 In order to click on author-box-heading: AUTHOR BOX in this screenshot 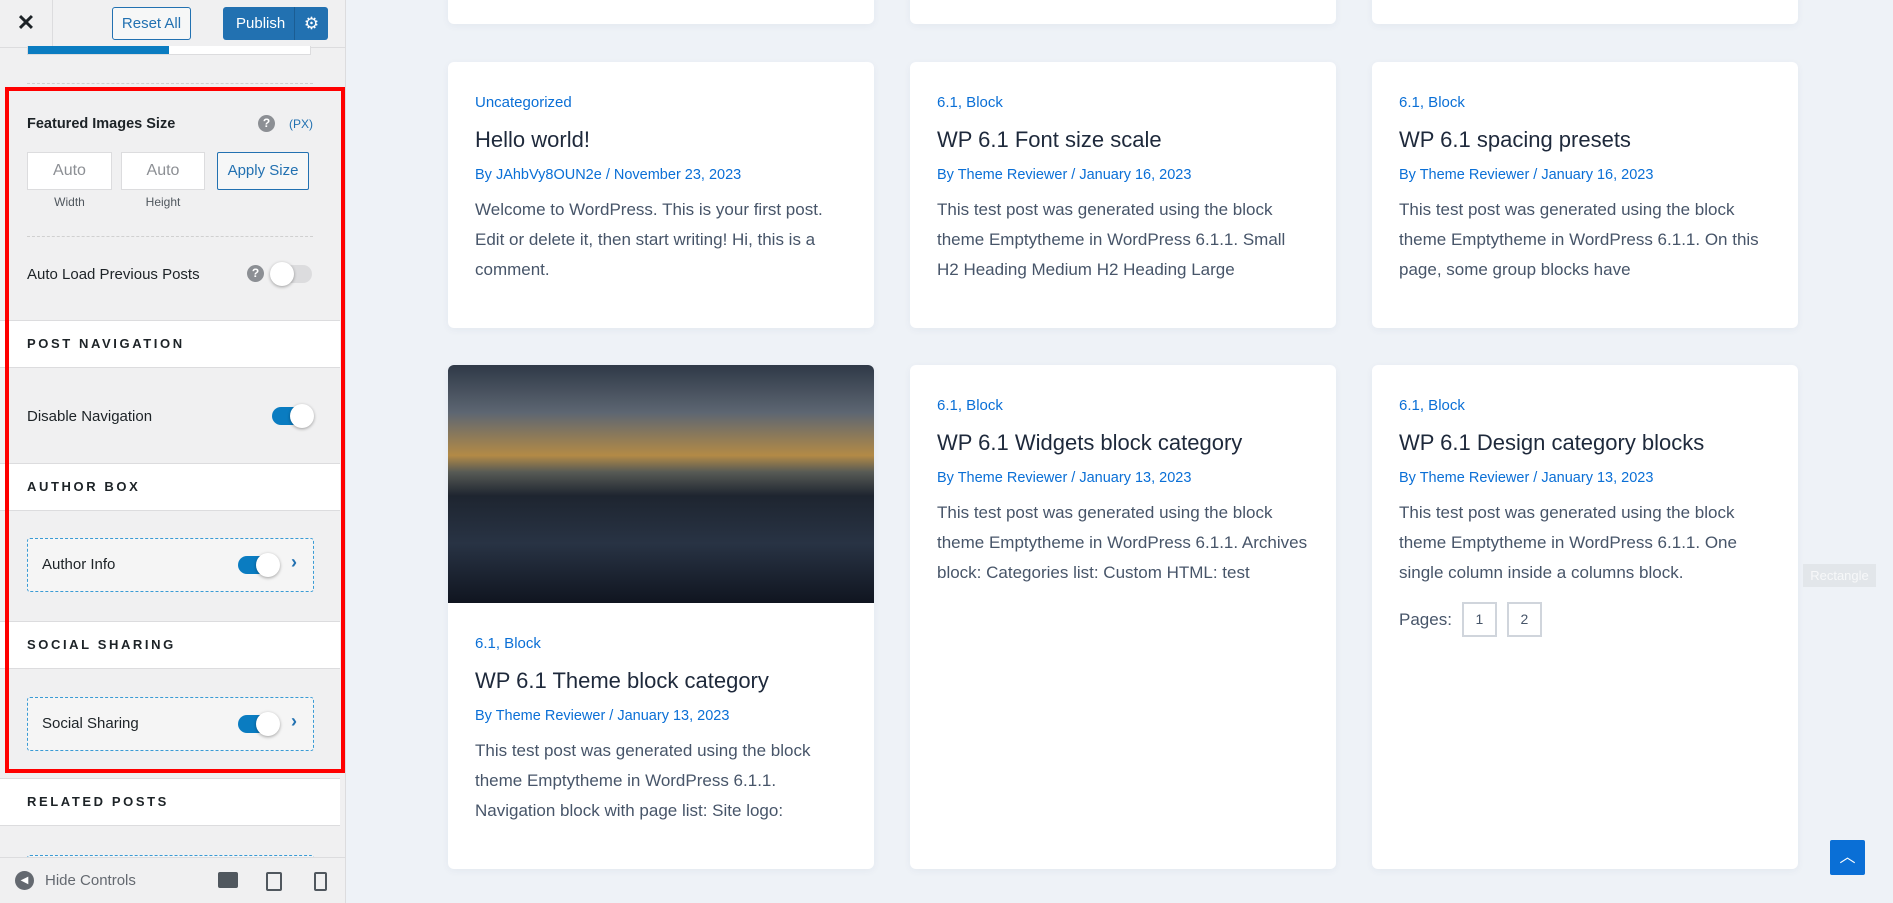, I will do `click(170, 487)`.